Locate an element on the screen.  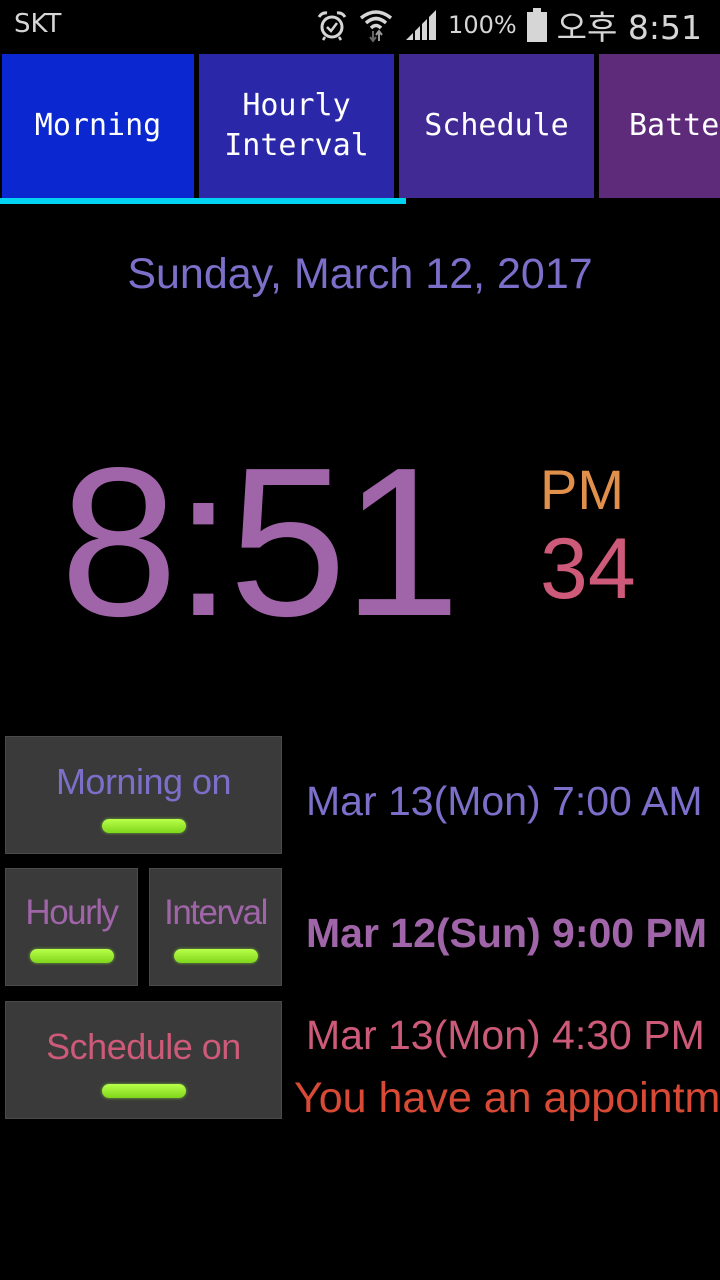
next-schedule-alarm: Mar 13(Mon) 4:30 PM is located at coordinates (505, 1035).